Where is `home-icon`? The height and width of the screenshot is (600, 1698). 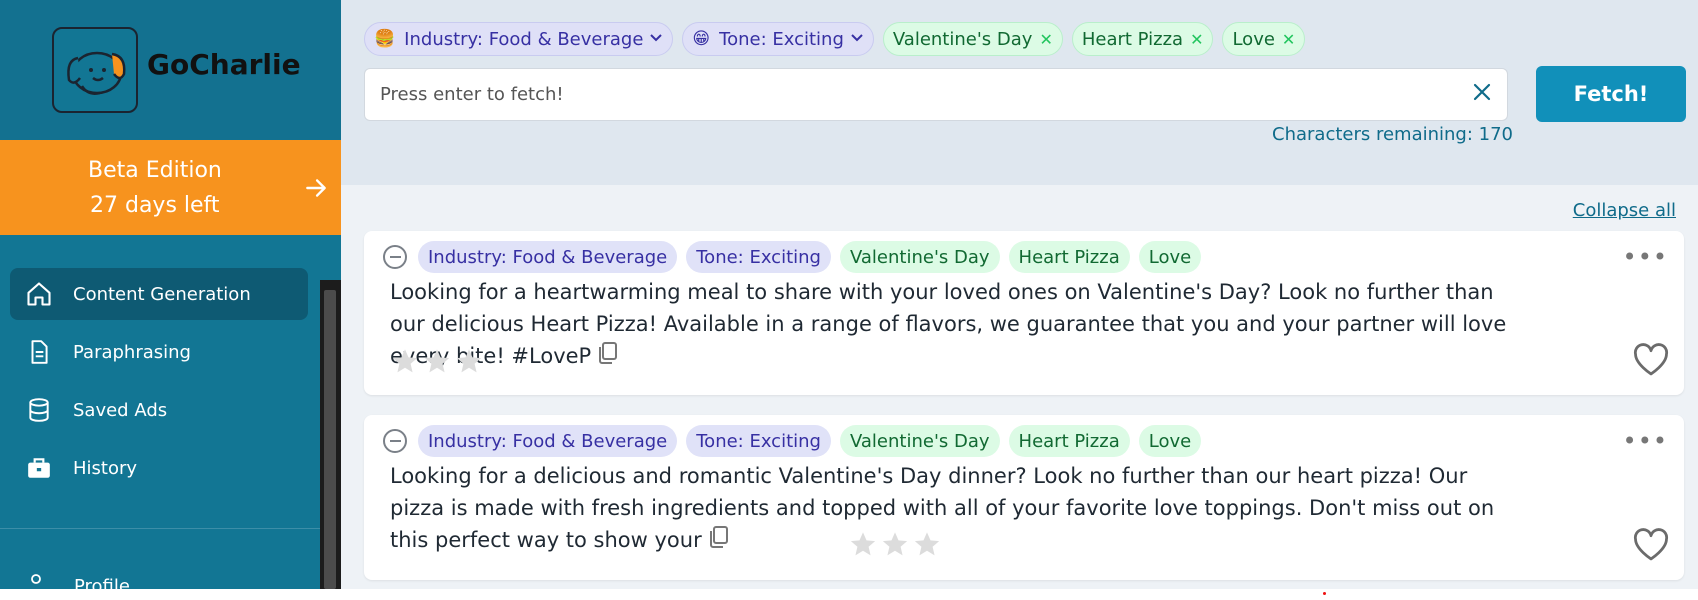 home-icon is located at coordinates (39, 294).